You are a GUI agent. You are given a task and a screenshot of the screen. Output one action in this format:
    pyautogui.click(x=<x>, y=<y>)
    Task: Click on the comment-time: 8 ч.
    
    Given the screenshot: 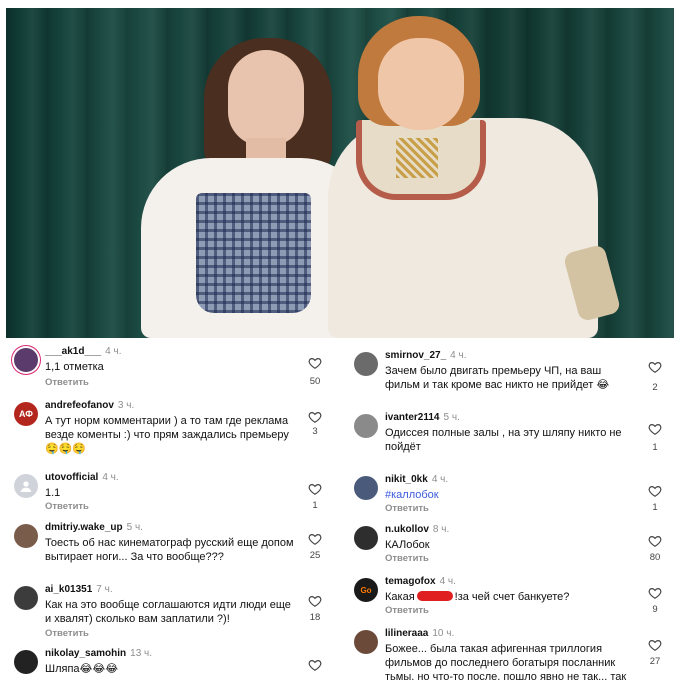 What is the action you would take?
    pyautogui.click(x=441, y=529)
    